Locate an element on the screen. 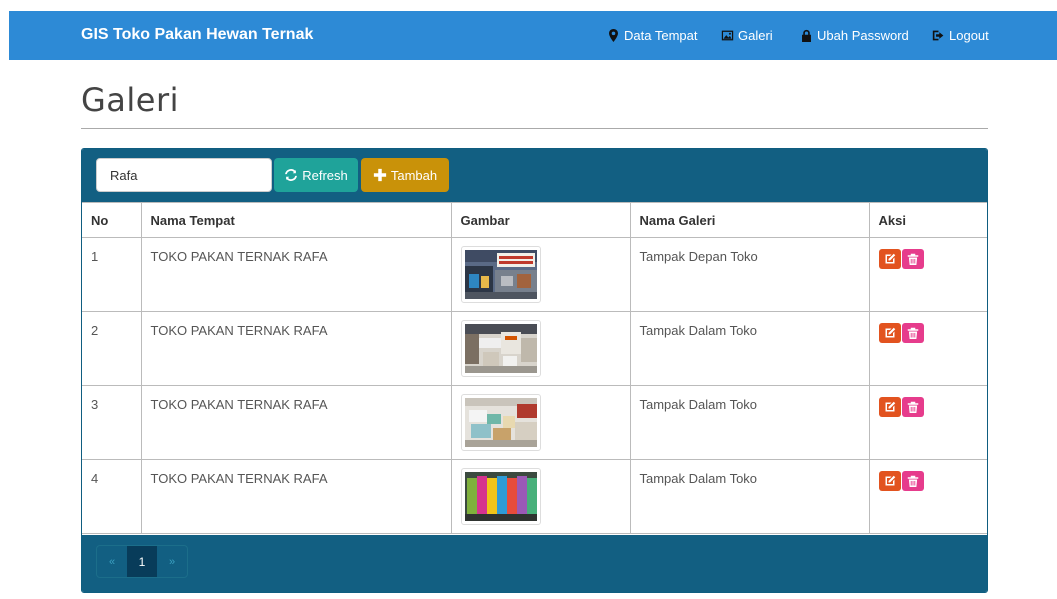 This screenshot has width=1057, height=599. nav-data-tempat: Data Tempat is located at coordinates (652, 35).